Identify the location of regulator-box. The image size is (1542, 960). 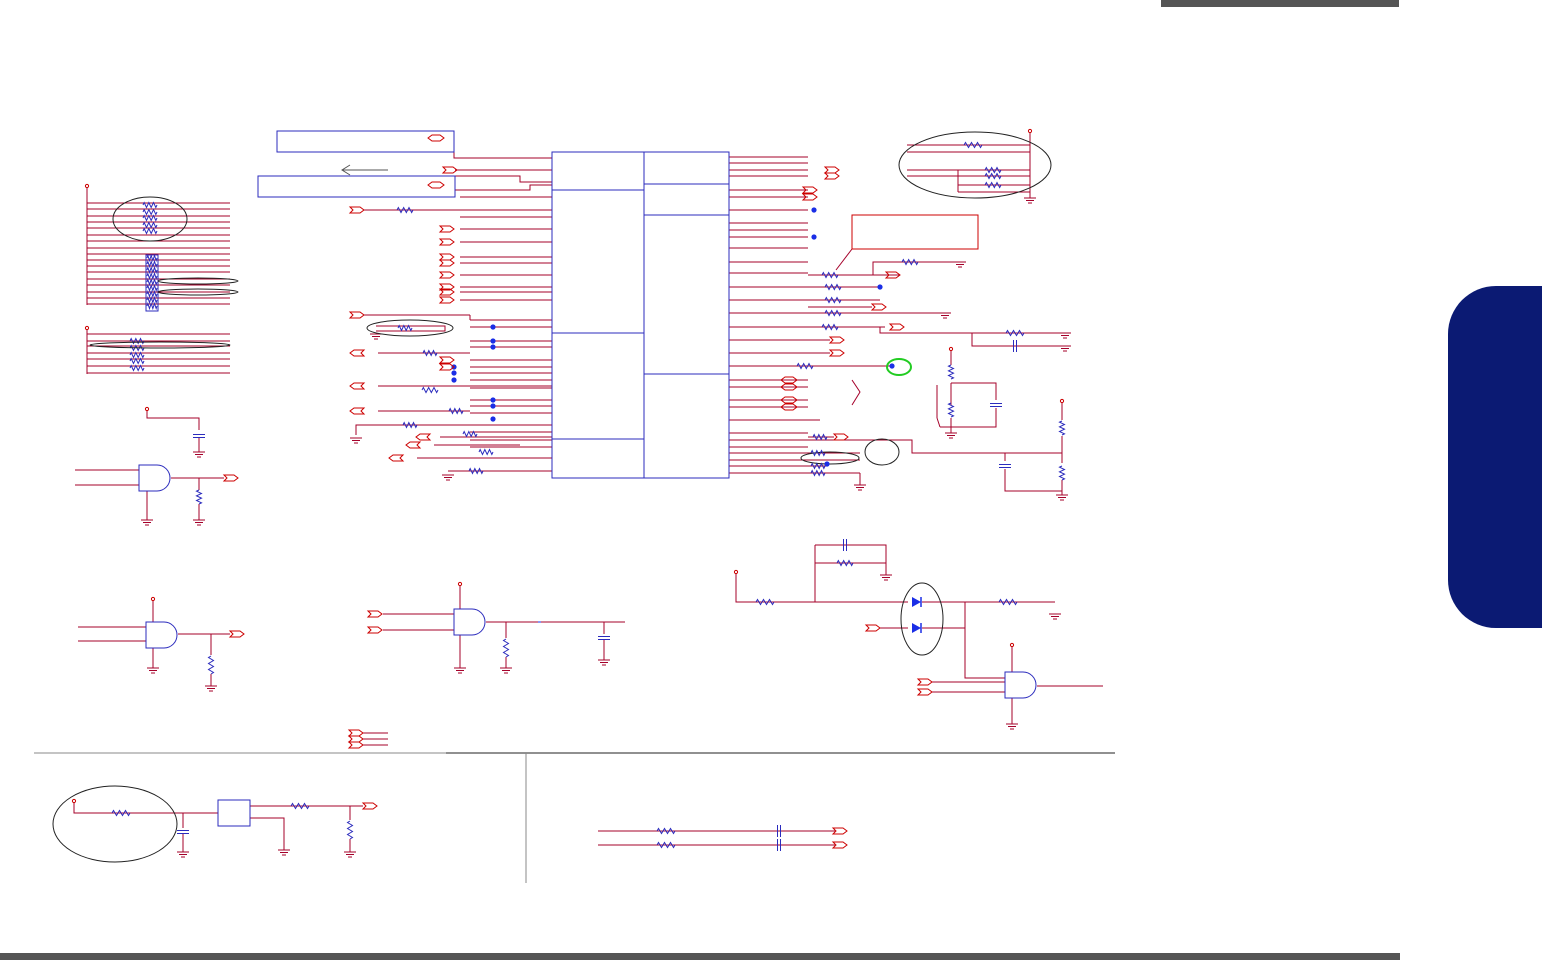
(234, 813).